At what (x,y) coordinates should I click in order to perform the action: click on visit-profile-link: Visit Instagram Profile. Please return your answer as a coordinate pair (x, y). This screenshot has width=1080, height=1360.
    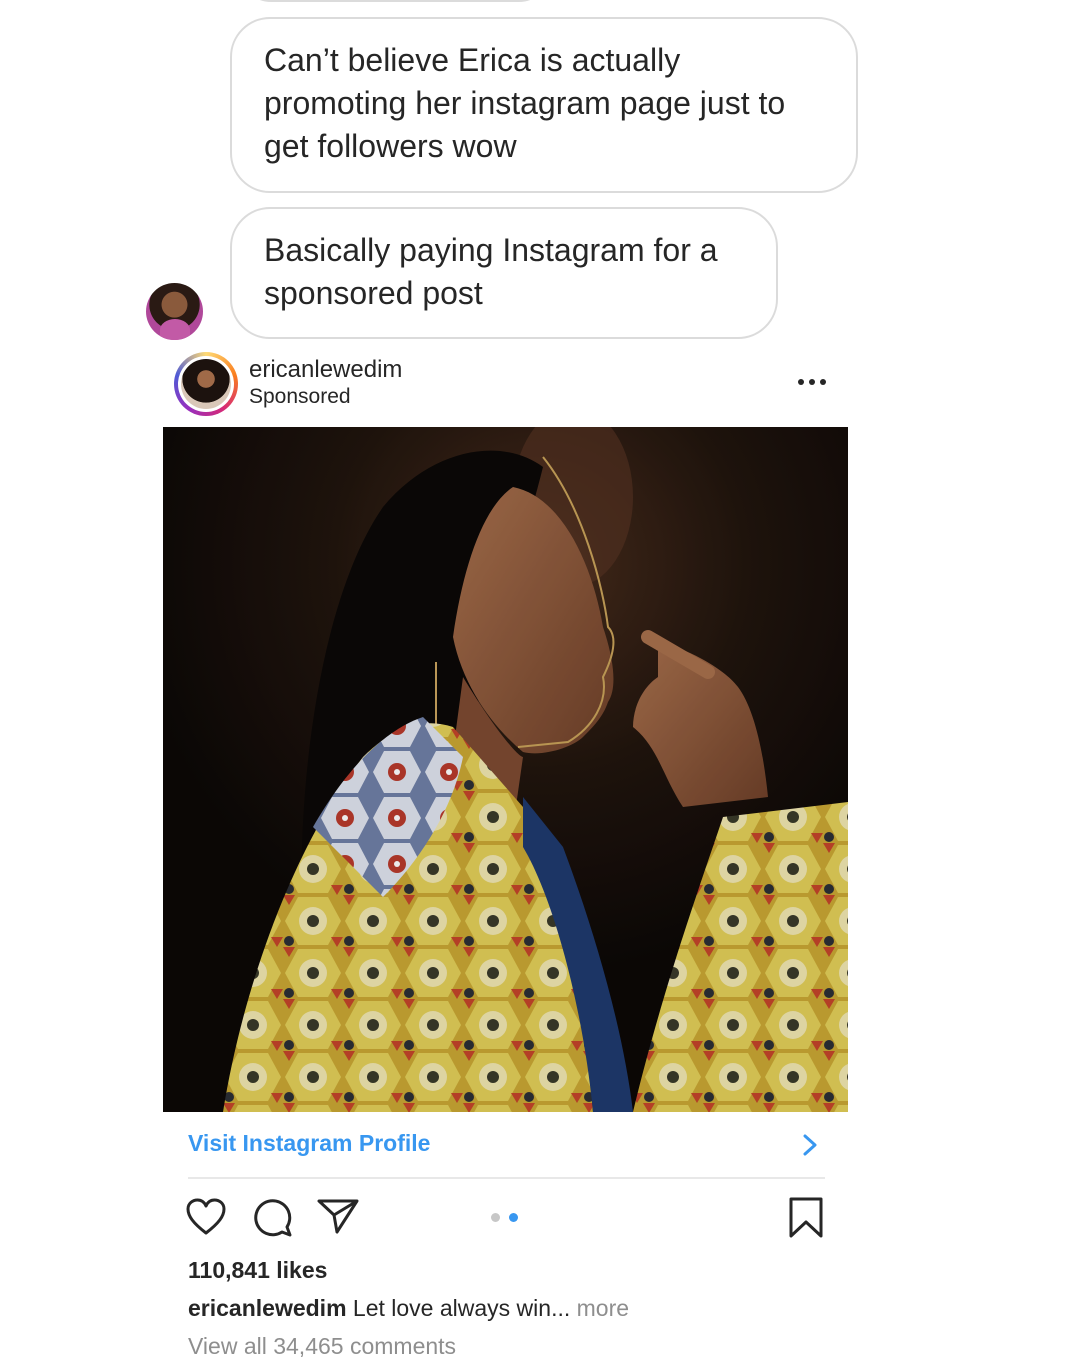
    Looking at the image, I should click on (309, 1143).